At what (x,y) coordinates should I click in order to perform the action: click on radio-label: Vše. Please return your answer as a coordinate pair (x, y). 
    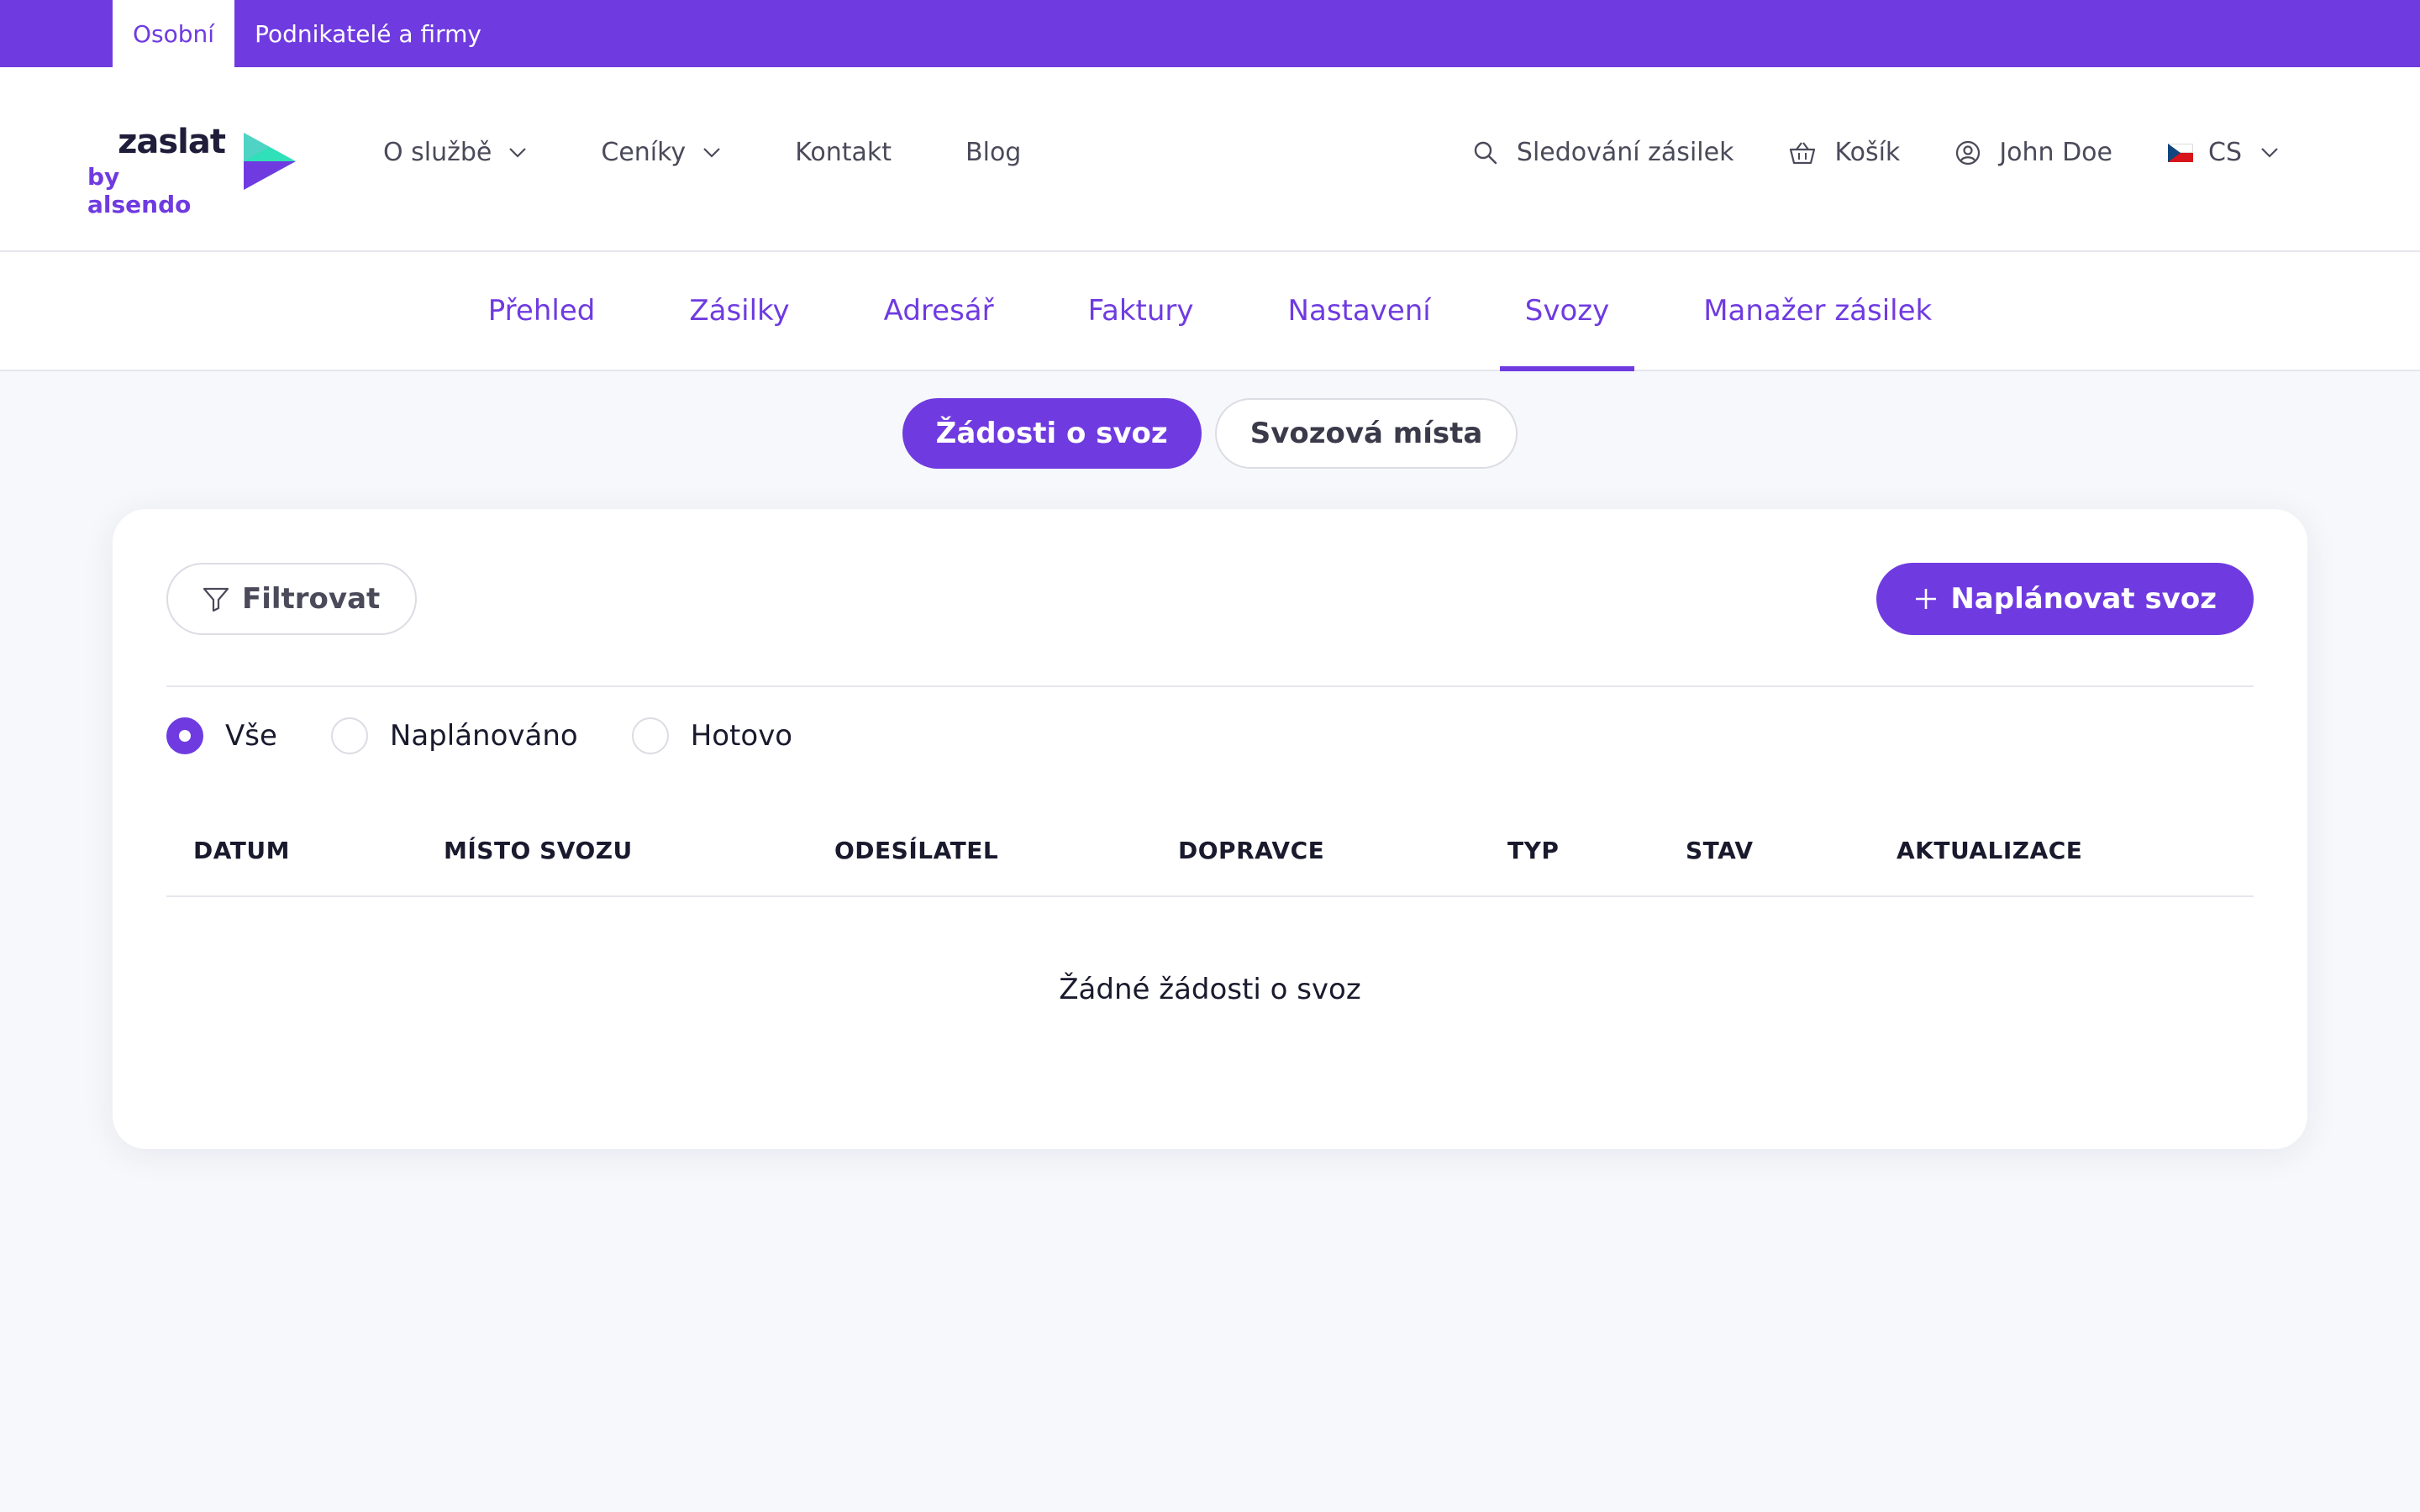
    Looking at the image, I should click on (251, 736).